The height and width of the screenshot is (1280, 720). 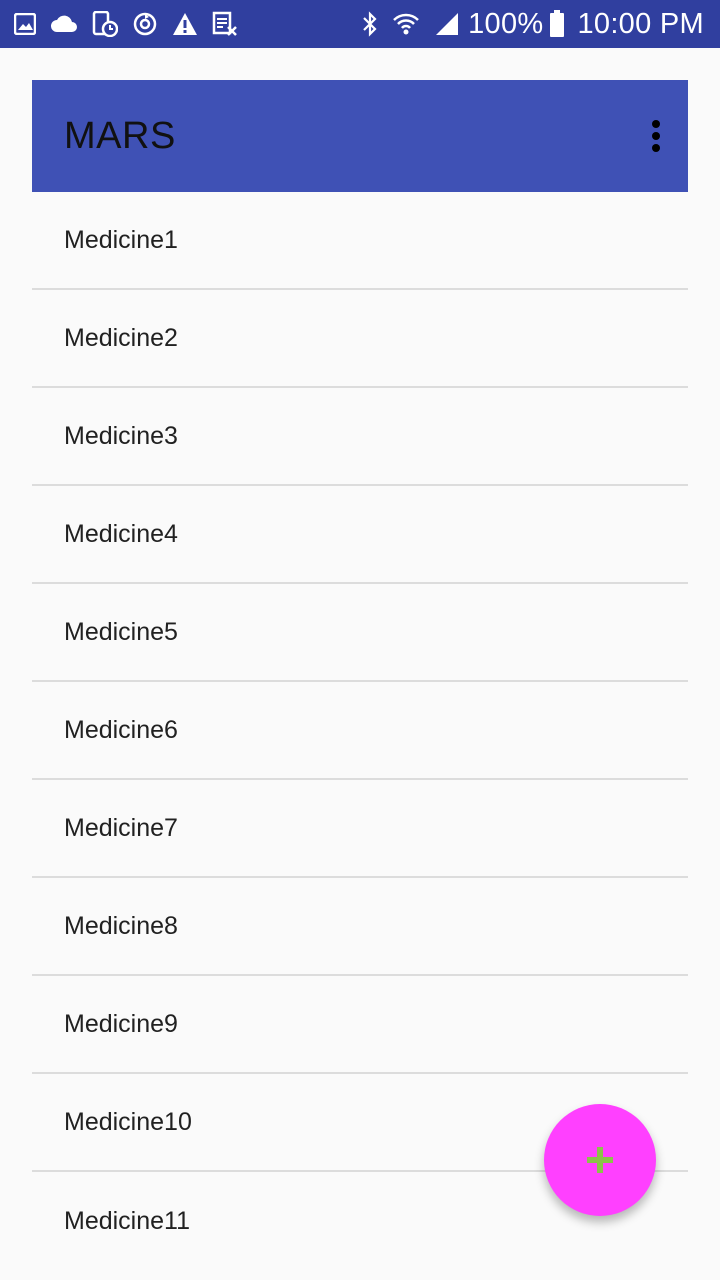 I want to click on list-item-label: Medicine6, so click(x=121, y=729).